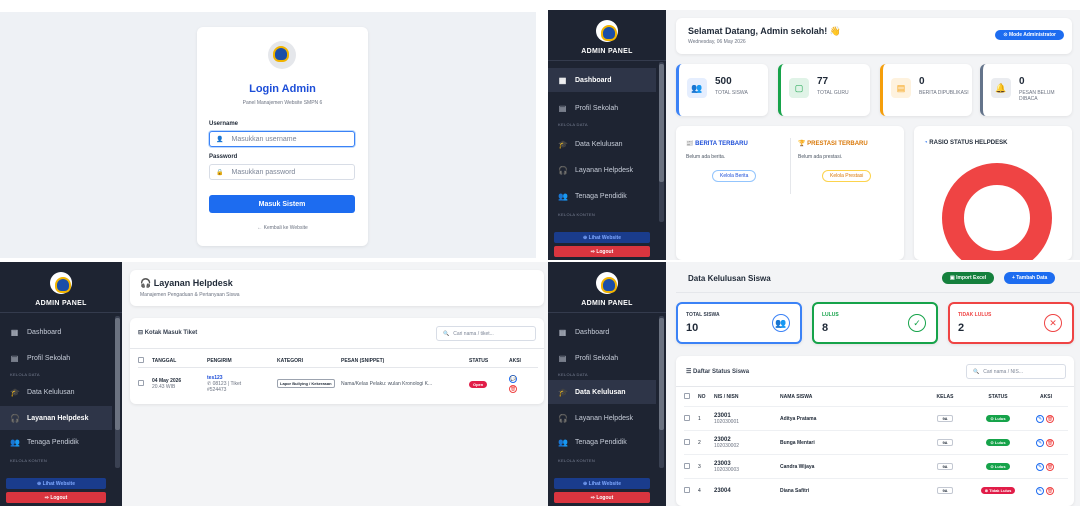  Describe the element at coordinates (729, 278) in the screenshot. I see `kelulusan-title: Data Kelulusan Siswa` at that location.